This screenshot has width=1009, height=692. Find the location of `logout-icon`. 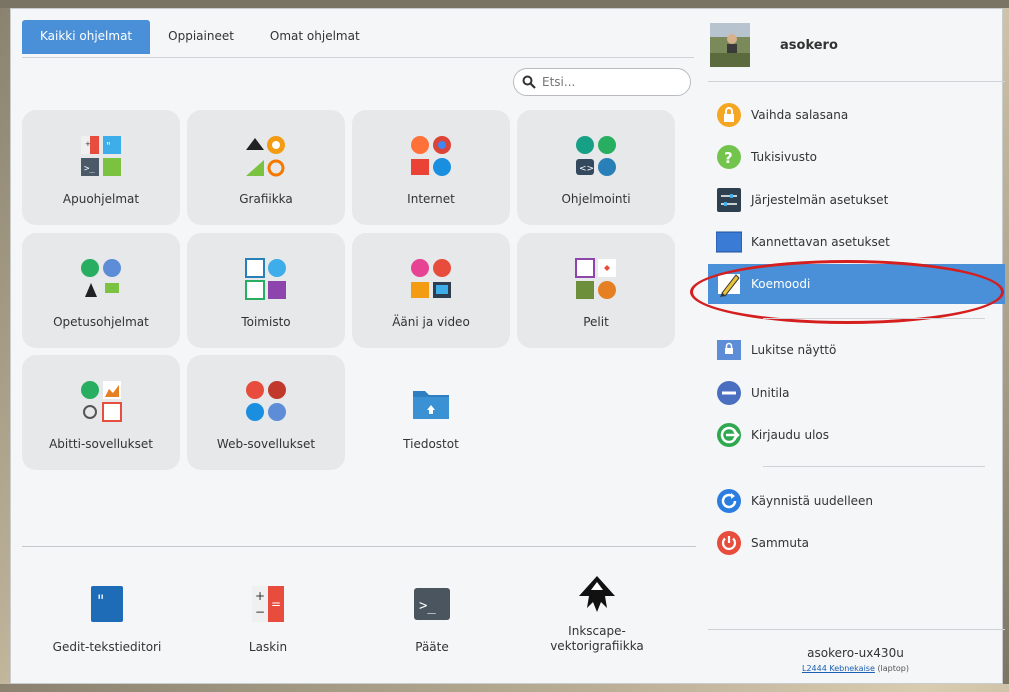

logout-icon is located at coordinates (729, 435).